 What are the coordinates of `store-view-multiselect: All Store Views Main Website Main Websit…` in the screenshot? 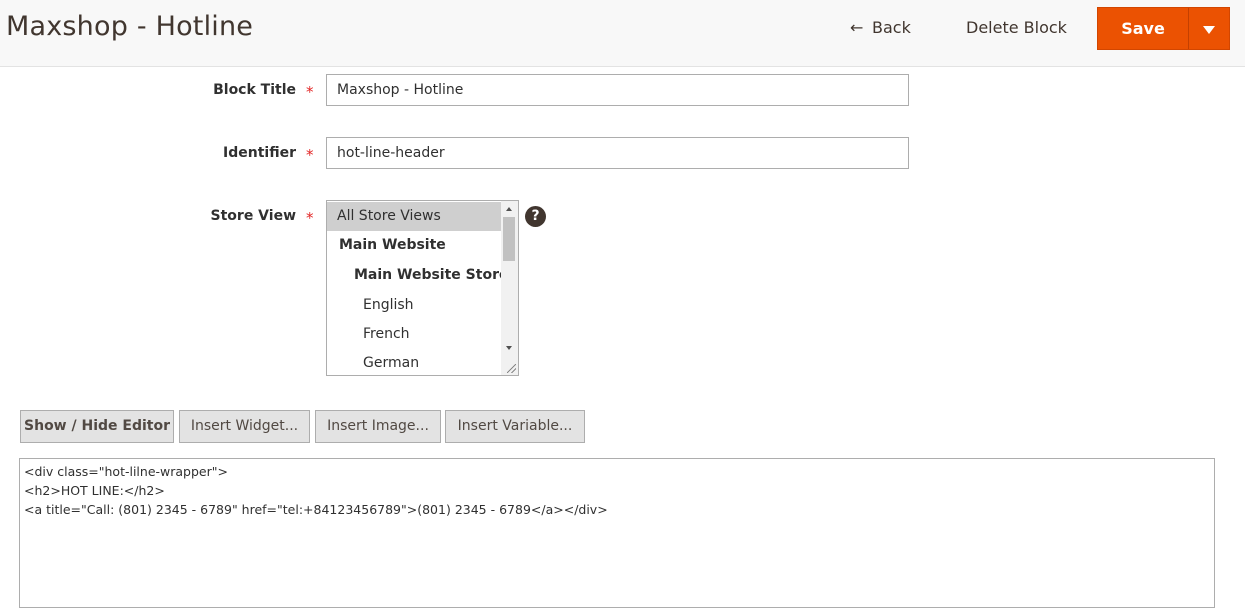 It's located at (422, 288).